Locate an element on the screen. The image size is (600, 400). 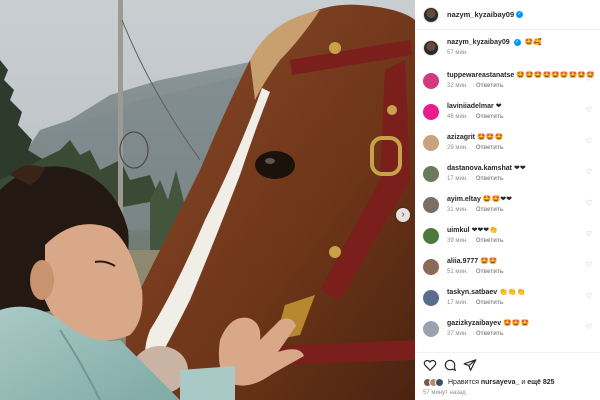
likes-count: ещё 825 is located at coordinates (540, 382).